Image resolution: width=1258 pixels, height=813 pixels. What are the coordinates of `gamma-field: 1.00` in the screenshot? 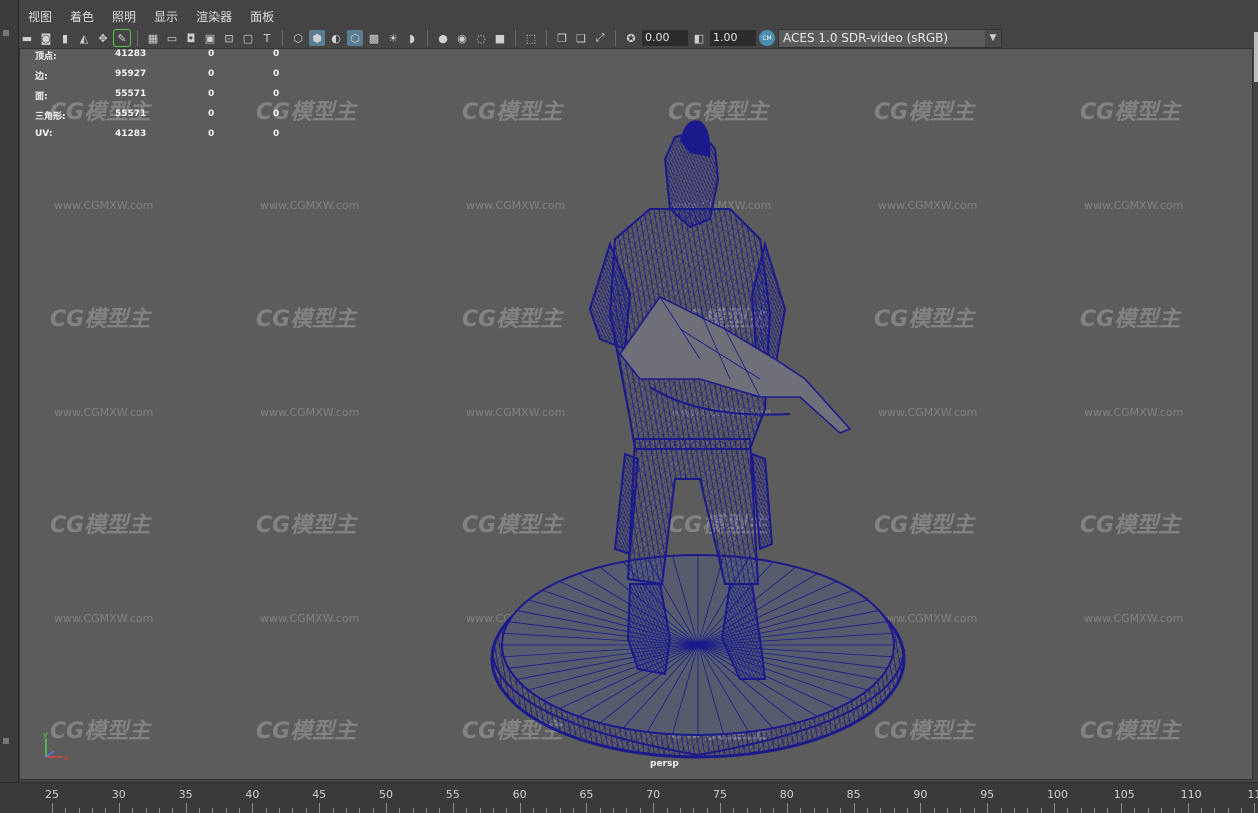 It's located at (733, 38).